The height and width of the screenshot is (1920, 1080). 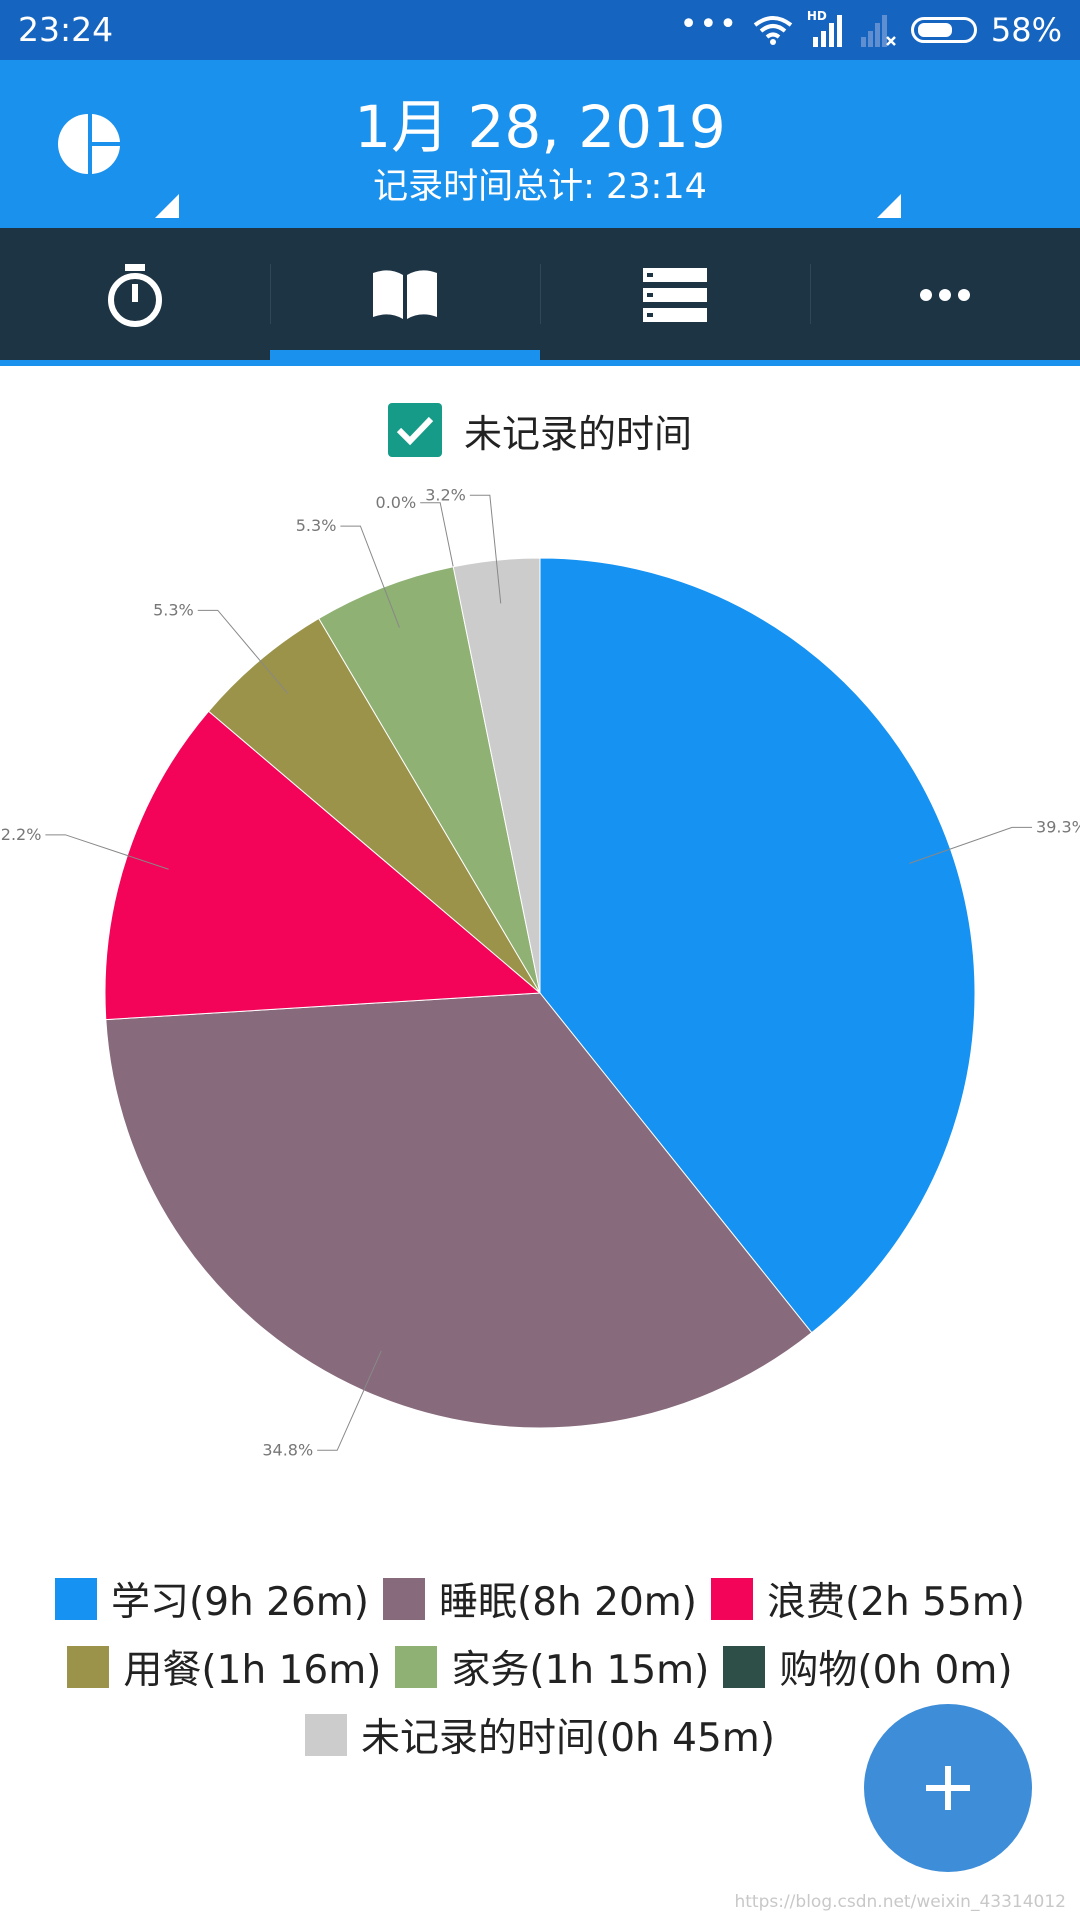 I want to click on tab-list, so click(x=675, y=295).